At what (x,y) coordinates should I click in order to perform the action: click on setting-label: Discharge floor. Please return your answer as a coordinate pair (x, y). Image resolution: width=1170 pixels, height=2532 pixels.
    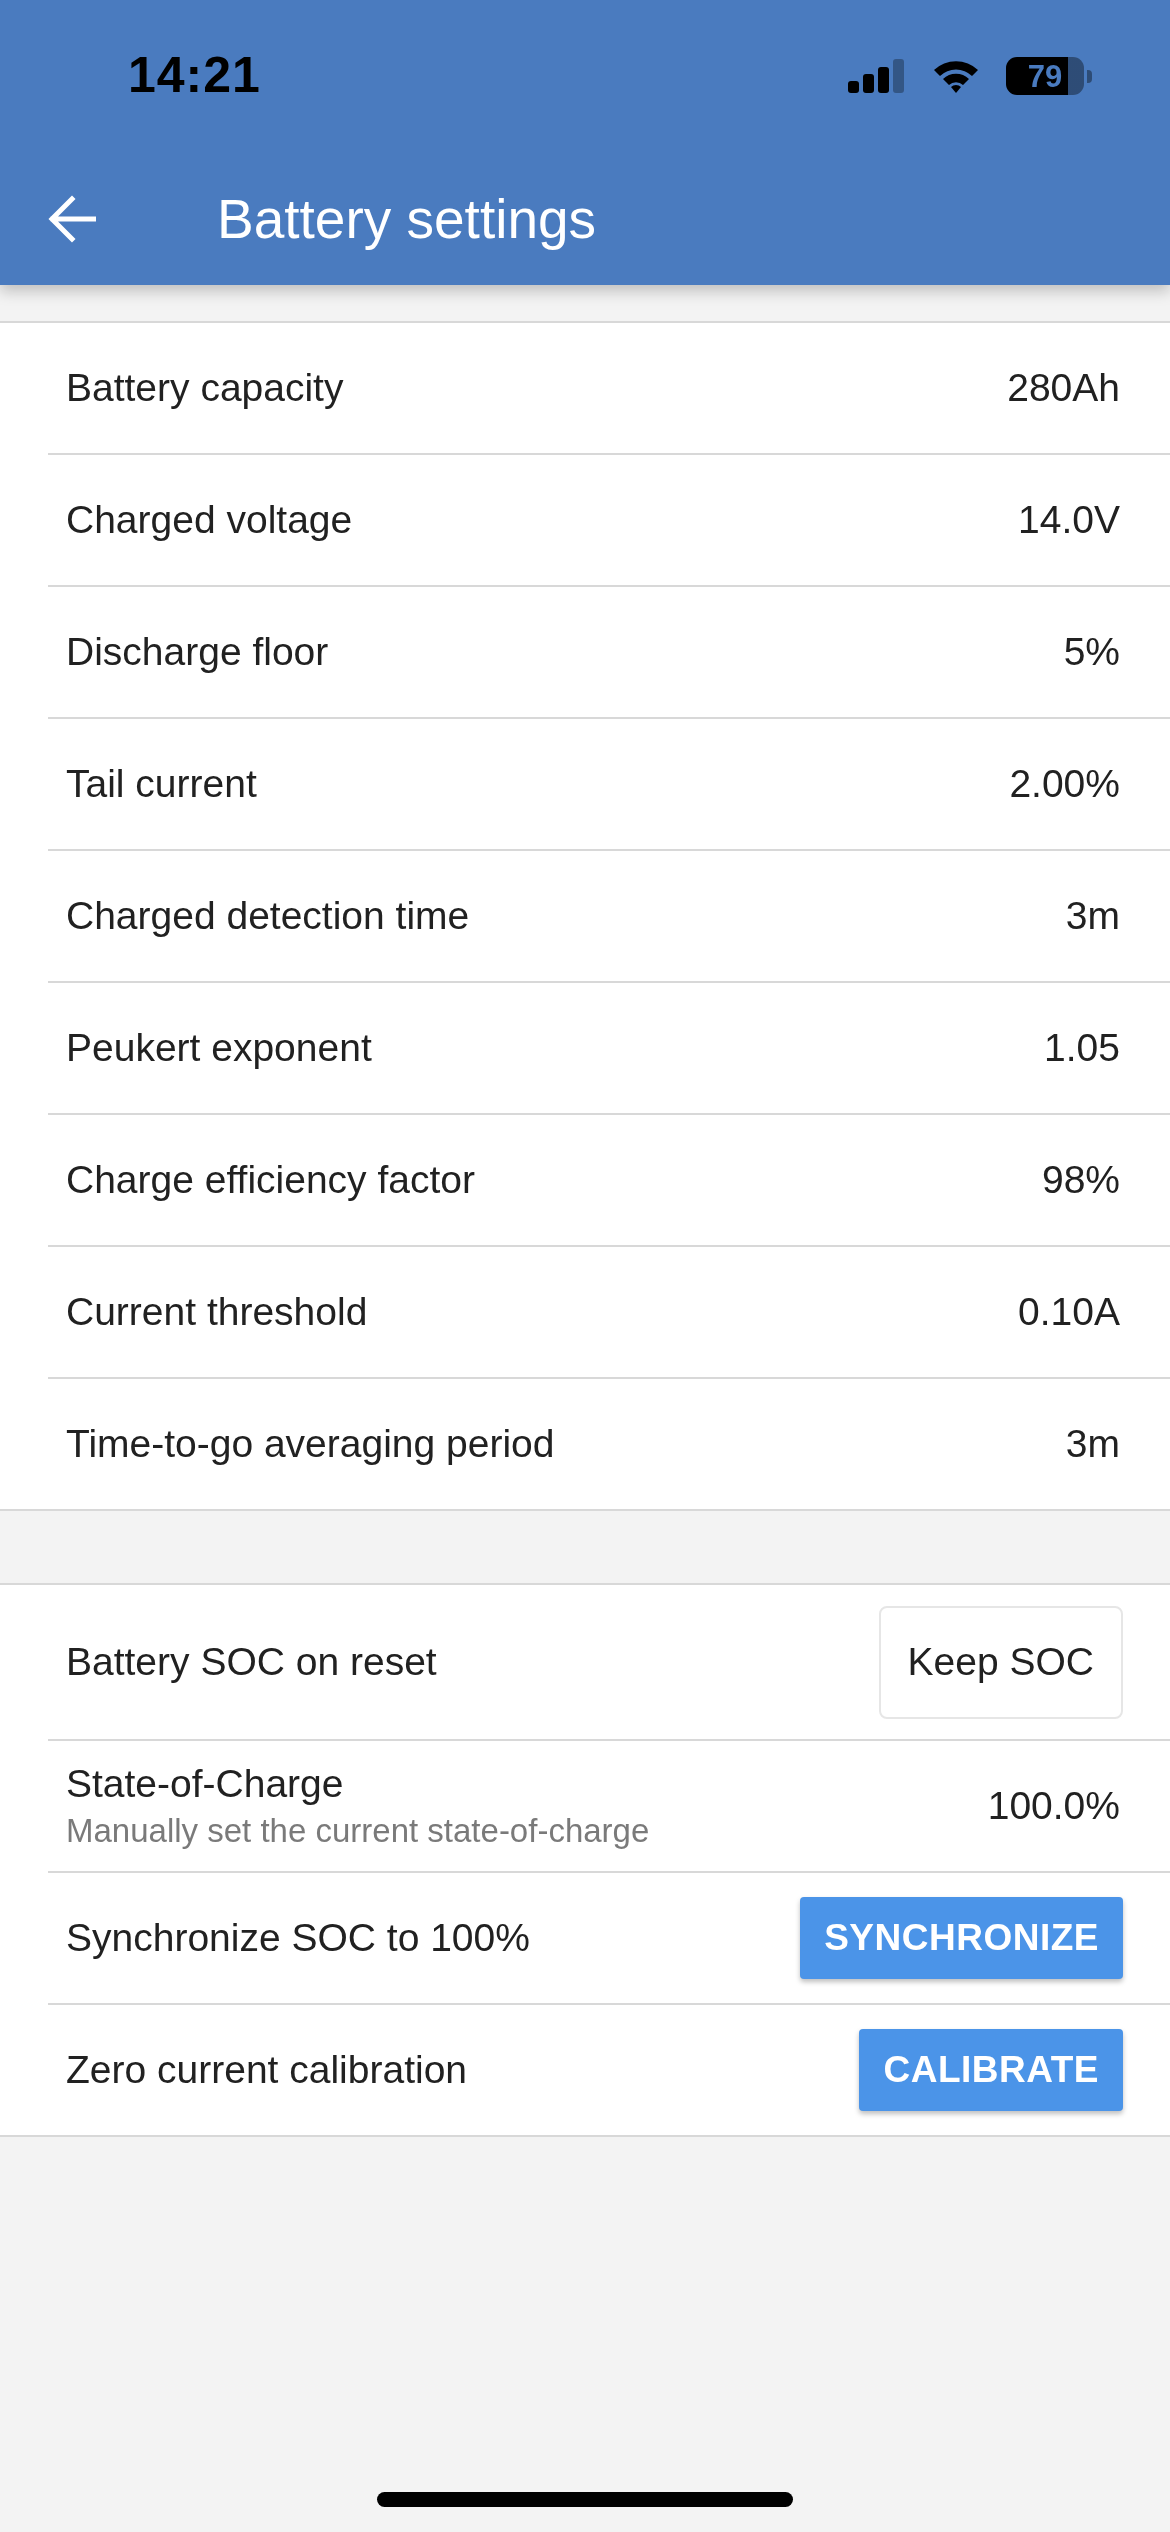
    Looking at the image, I should click on (197, 652).